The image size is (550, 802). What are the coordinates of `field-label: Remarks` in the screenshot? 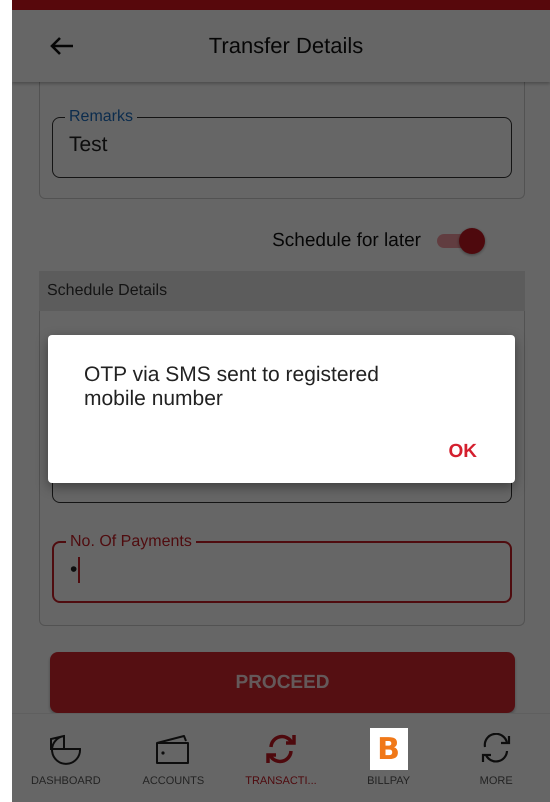 It's located at (101, 117).